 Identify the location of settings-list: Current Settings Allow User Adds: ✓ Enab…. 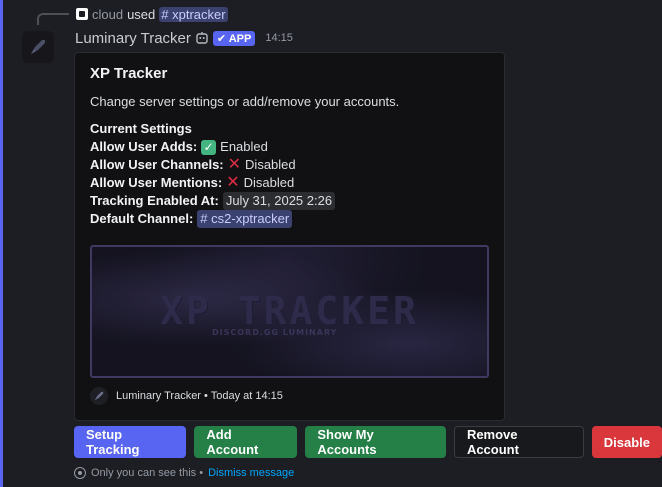
(213, 174).